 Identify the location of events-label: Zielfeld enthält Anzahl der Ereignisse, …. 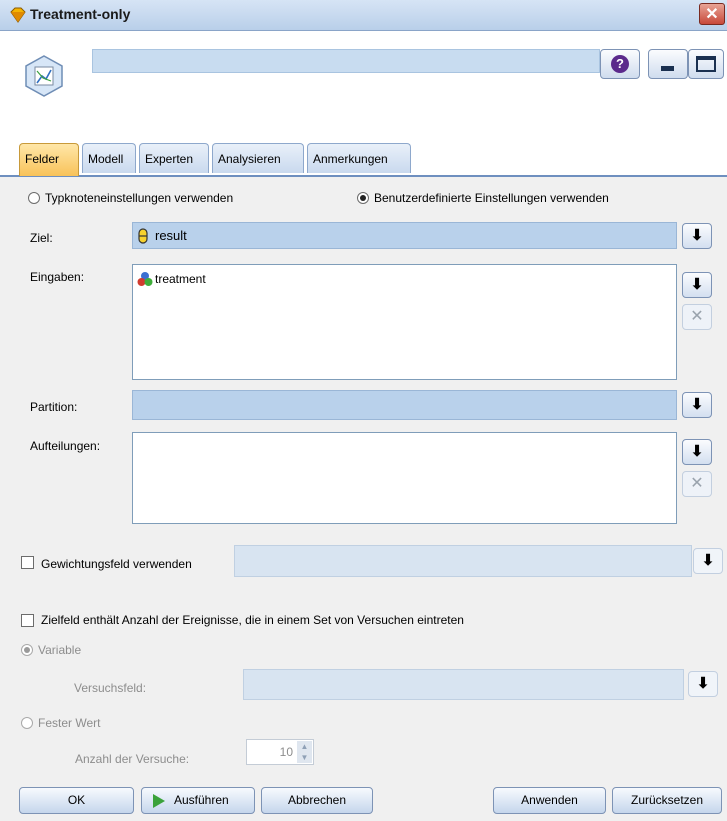
(252, 620).